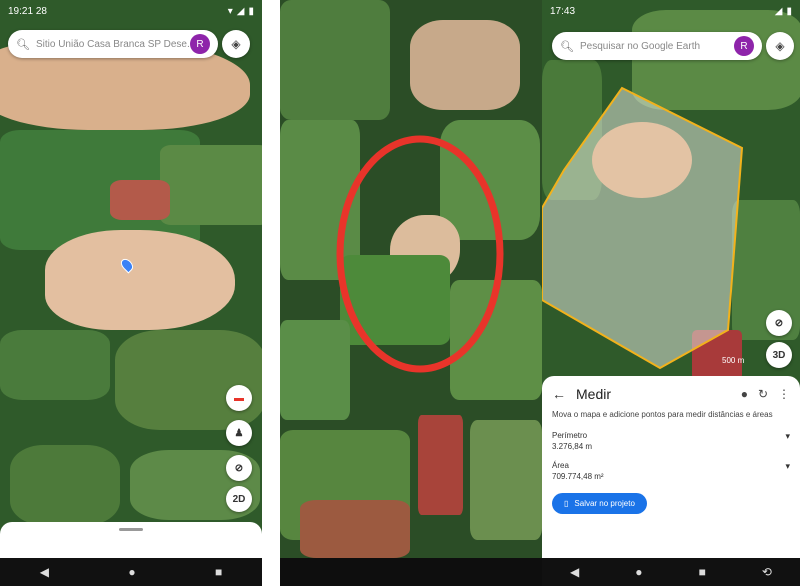 The height and width of the screenshot is (586, 800). Describe the element at coordinates (41, 11) in the screenshot. I see `status-extra: 28` at that location.